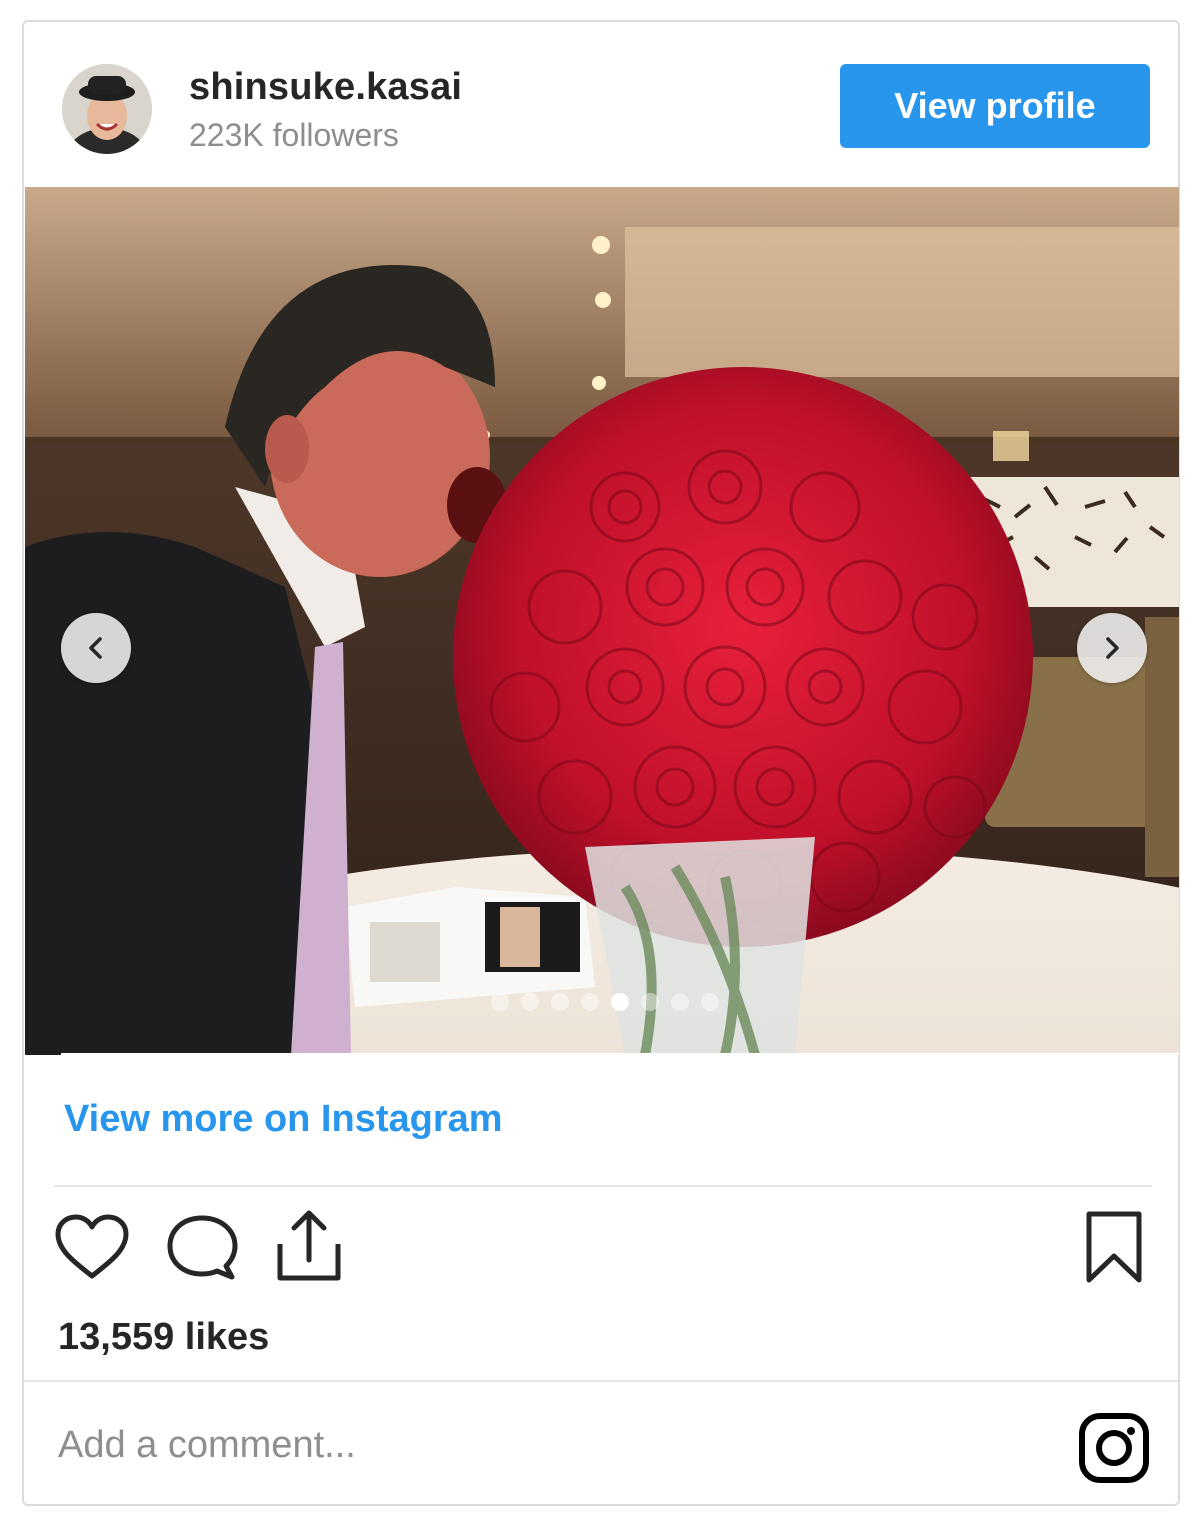  I want to click on carousel-indicator, so click(605, 1002).